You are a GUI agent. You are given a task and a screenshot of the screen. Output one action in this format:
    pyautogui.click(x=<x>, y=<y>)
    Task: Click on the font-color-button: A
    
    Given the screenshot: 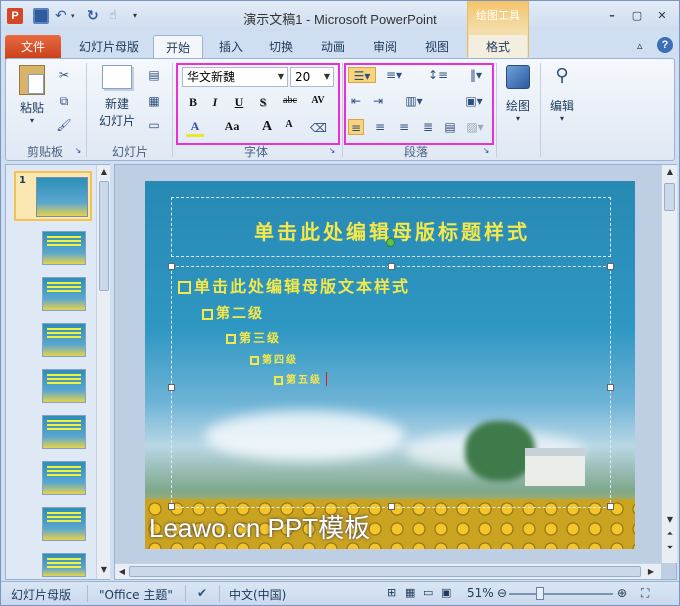 What is the action you would take?
    pyautogui.click(x=195, y=128)
    